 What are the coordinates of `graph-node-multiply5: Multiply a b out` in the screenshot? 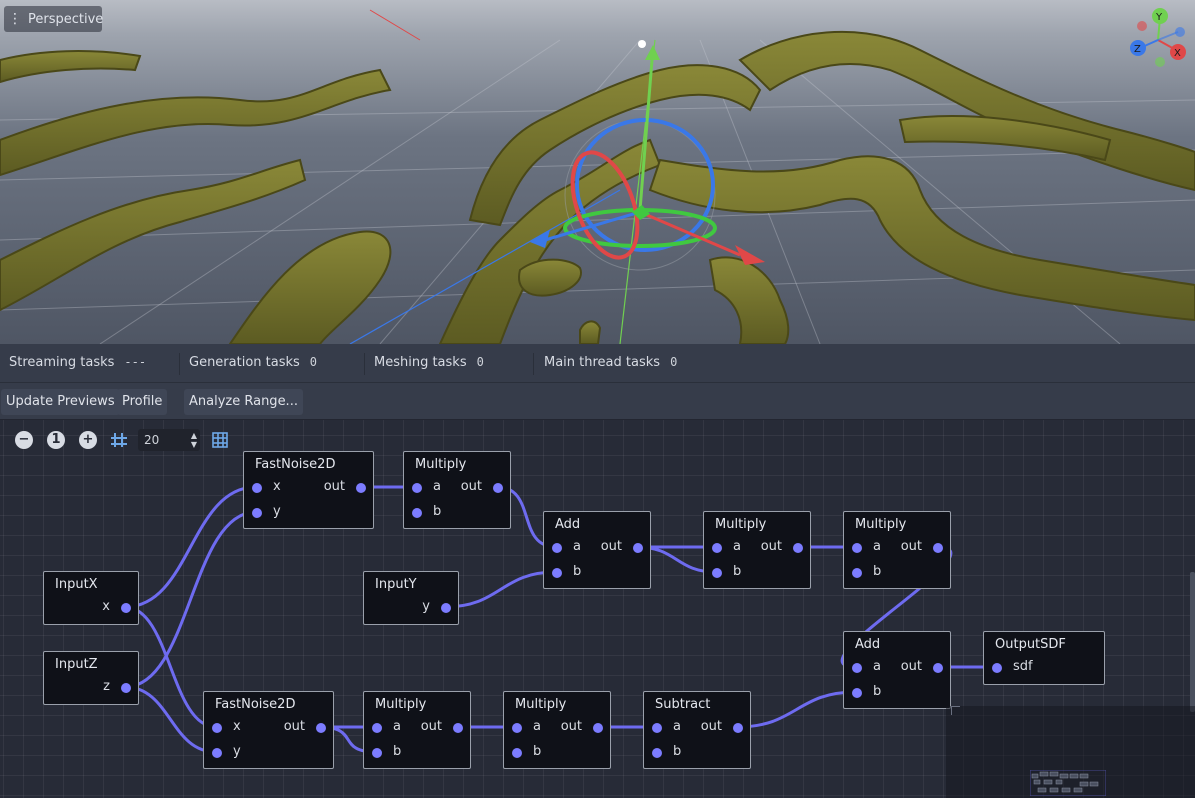 It's located at (557, 730).